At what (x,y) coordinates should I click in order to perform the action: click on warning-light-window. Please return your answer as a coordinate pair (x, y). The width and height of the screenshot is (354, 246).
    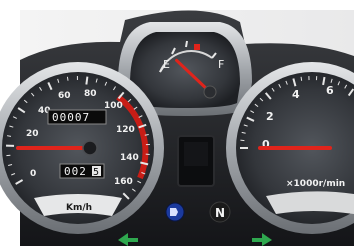
    Looking at the image, I should click on (196, 154).